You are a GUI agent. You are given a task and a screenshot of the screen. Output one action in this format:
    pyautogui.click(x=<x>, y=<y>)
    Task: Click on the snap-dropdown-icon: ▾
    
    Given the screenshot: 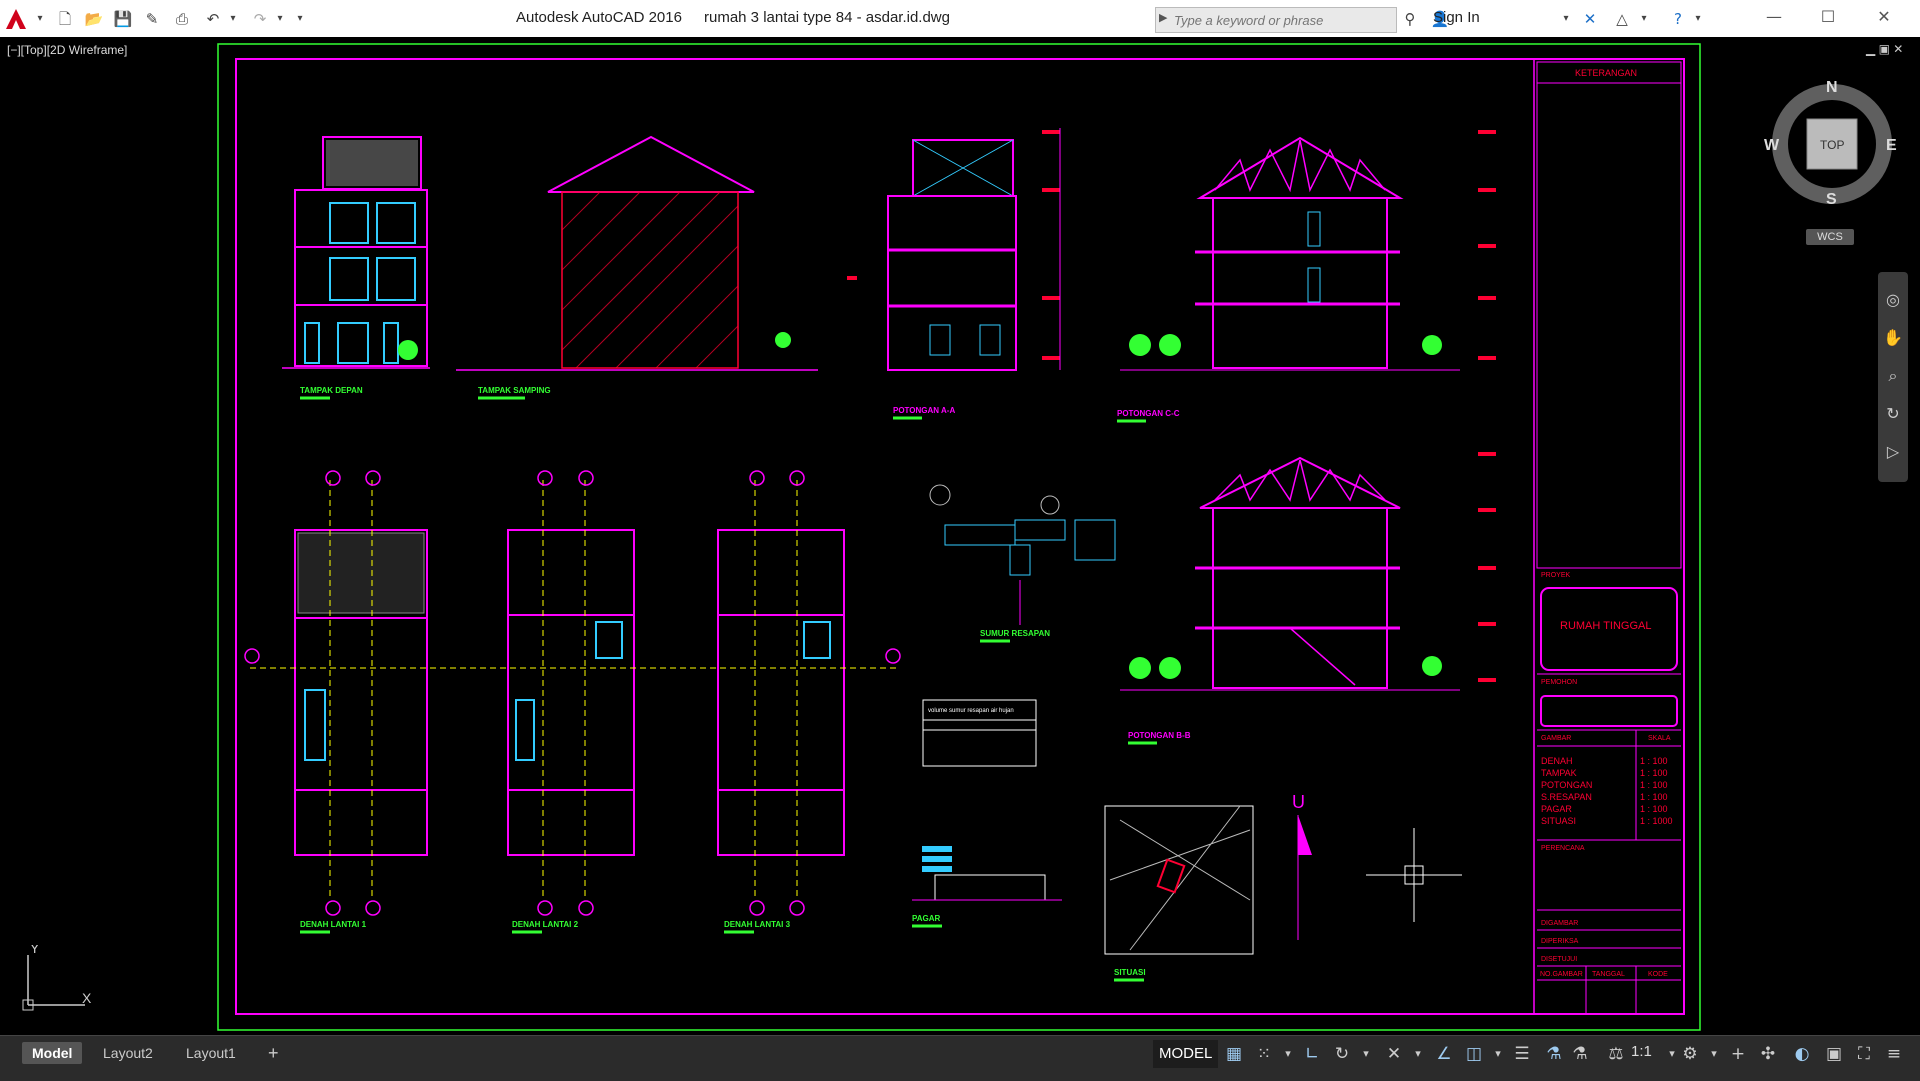 What is the action you would take?
    pyautogui.click(x=1288, y=1054)
    